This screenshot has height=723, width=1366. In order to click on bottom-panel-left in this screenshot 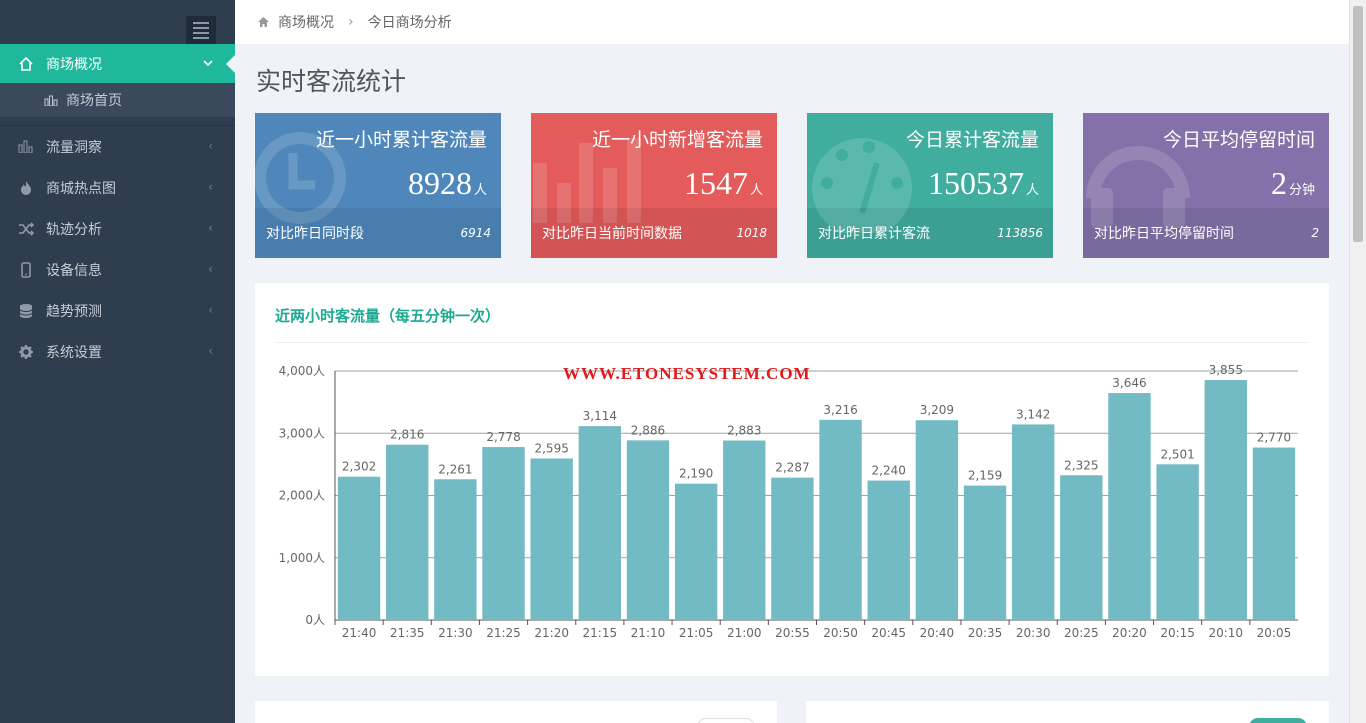, I will do `click(516, 712)`.